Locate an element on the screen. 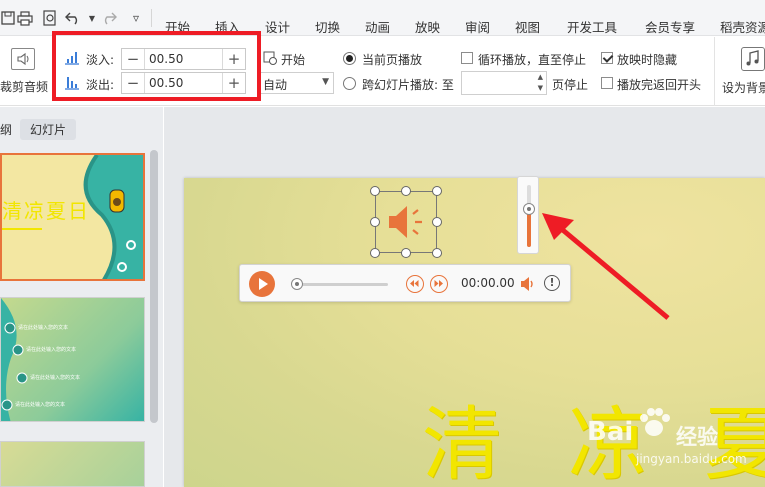 Image resolution: width=765 pixels, height=487 pixels. paw-icon is located at coordinates (654, 422).